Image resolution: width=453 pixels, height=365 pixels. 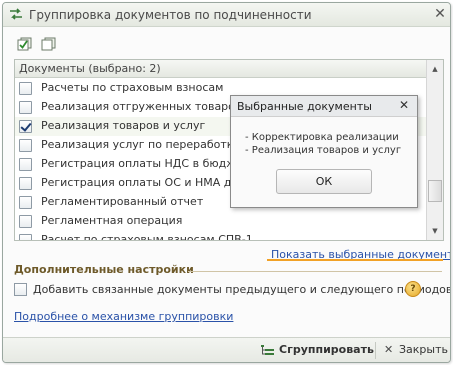 I want to click on group-button: Сгруппировать, so click(x=326, y=349).